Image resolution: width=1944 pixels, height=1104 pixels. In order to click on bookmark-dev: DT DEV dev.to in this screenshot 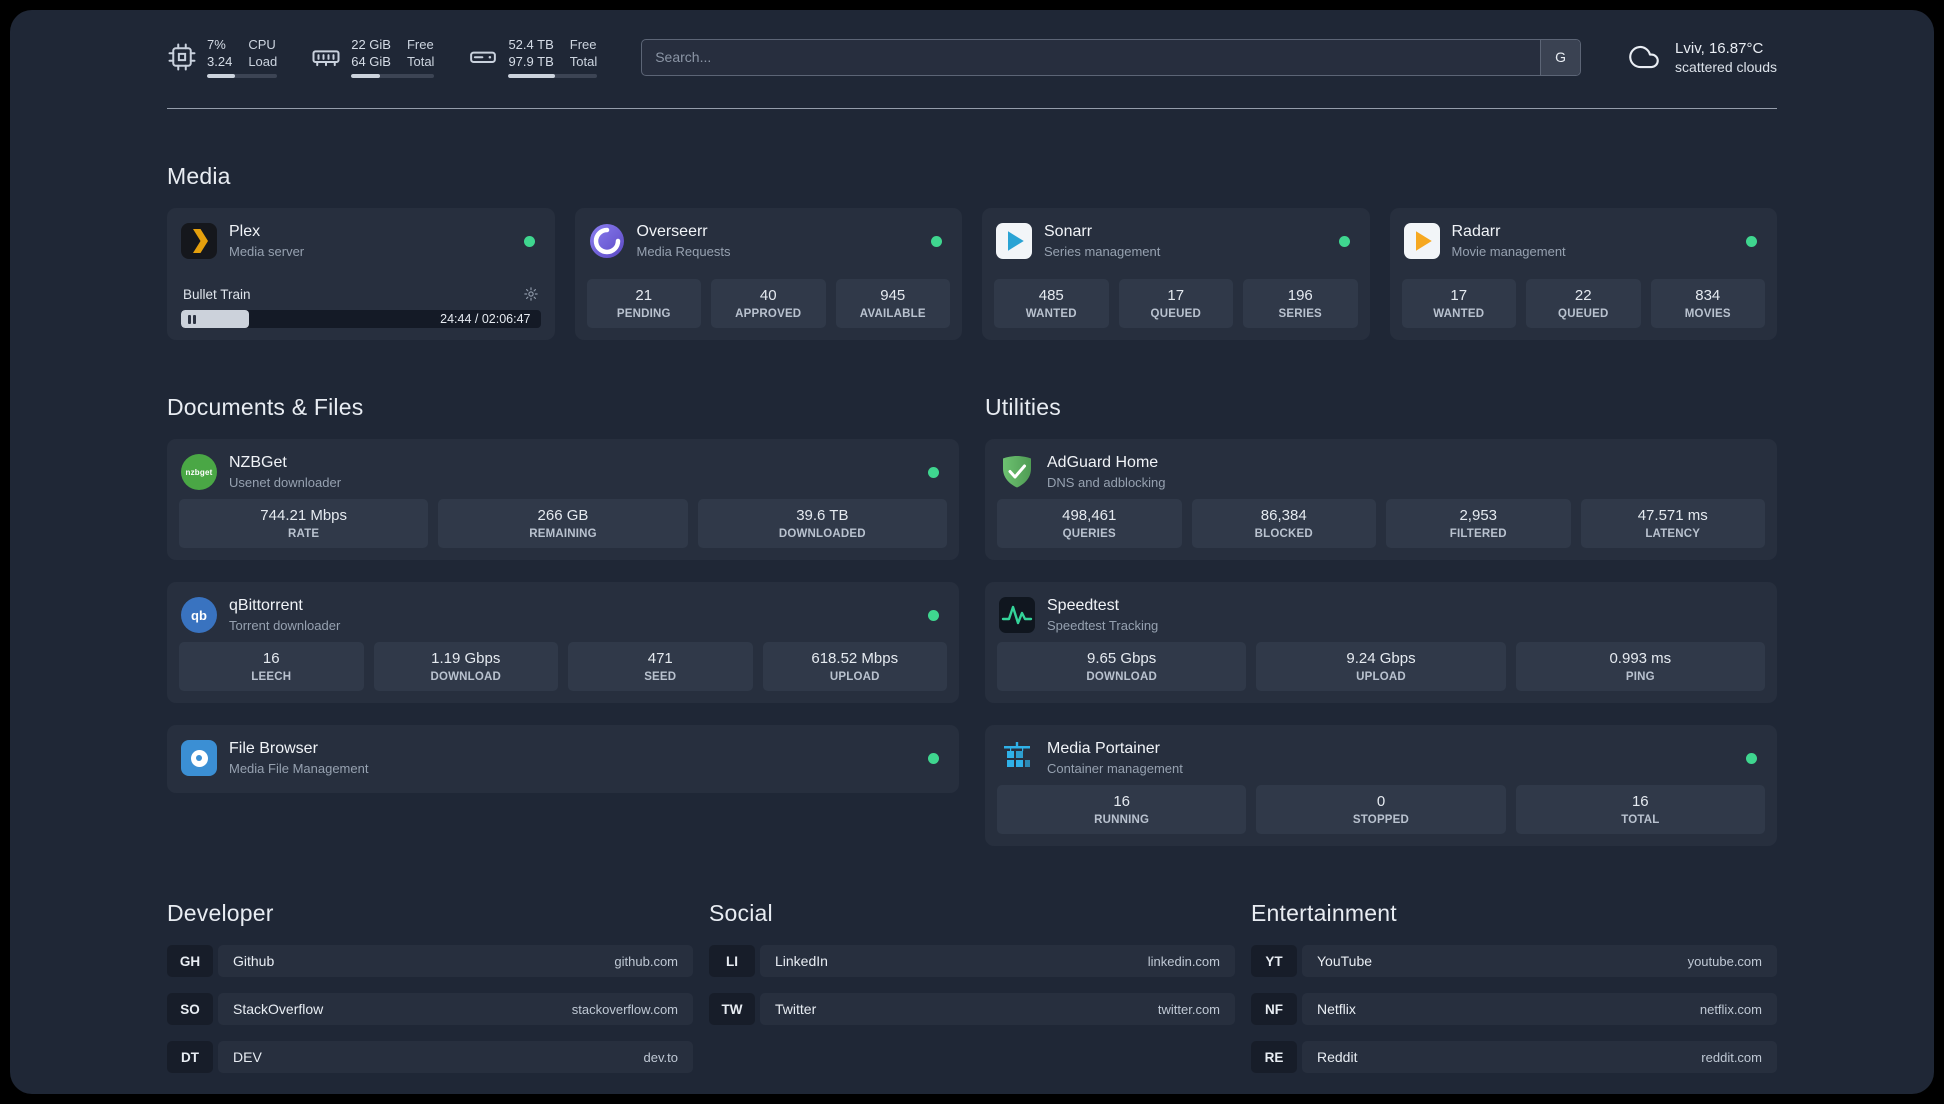, I will do `click(430, 1057)`.